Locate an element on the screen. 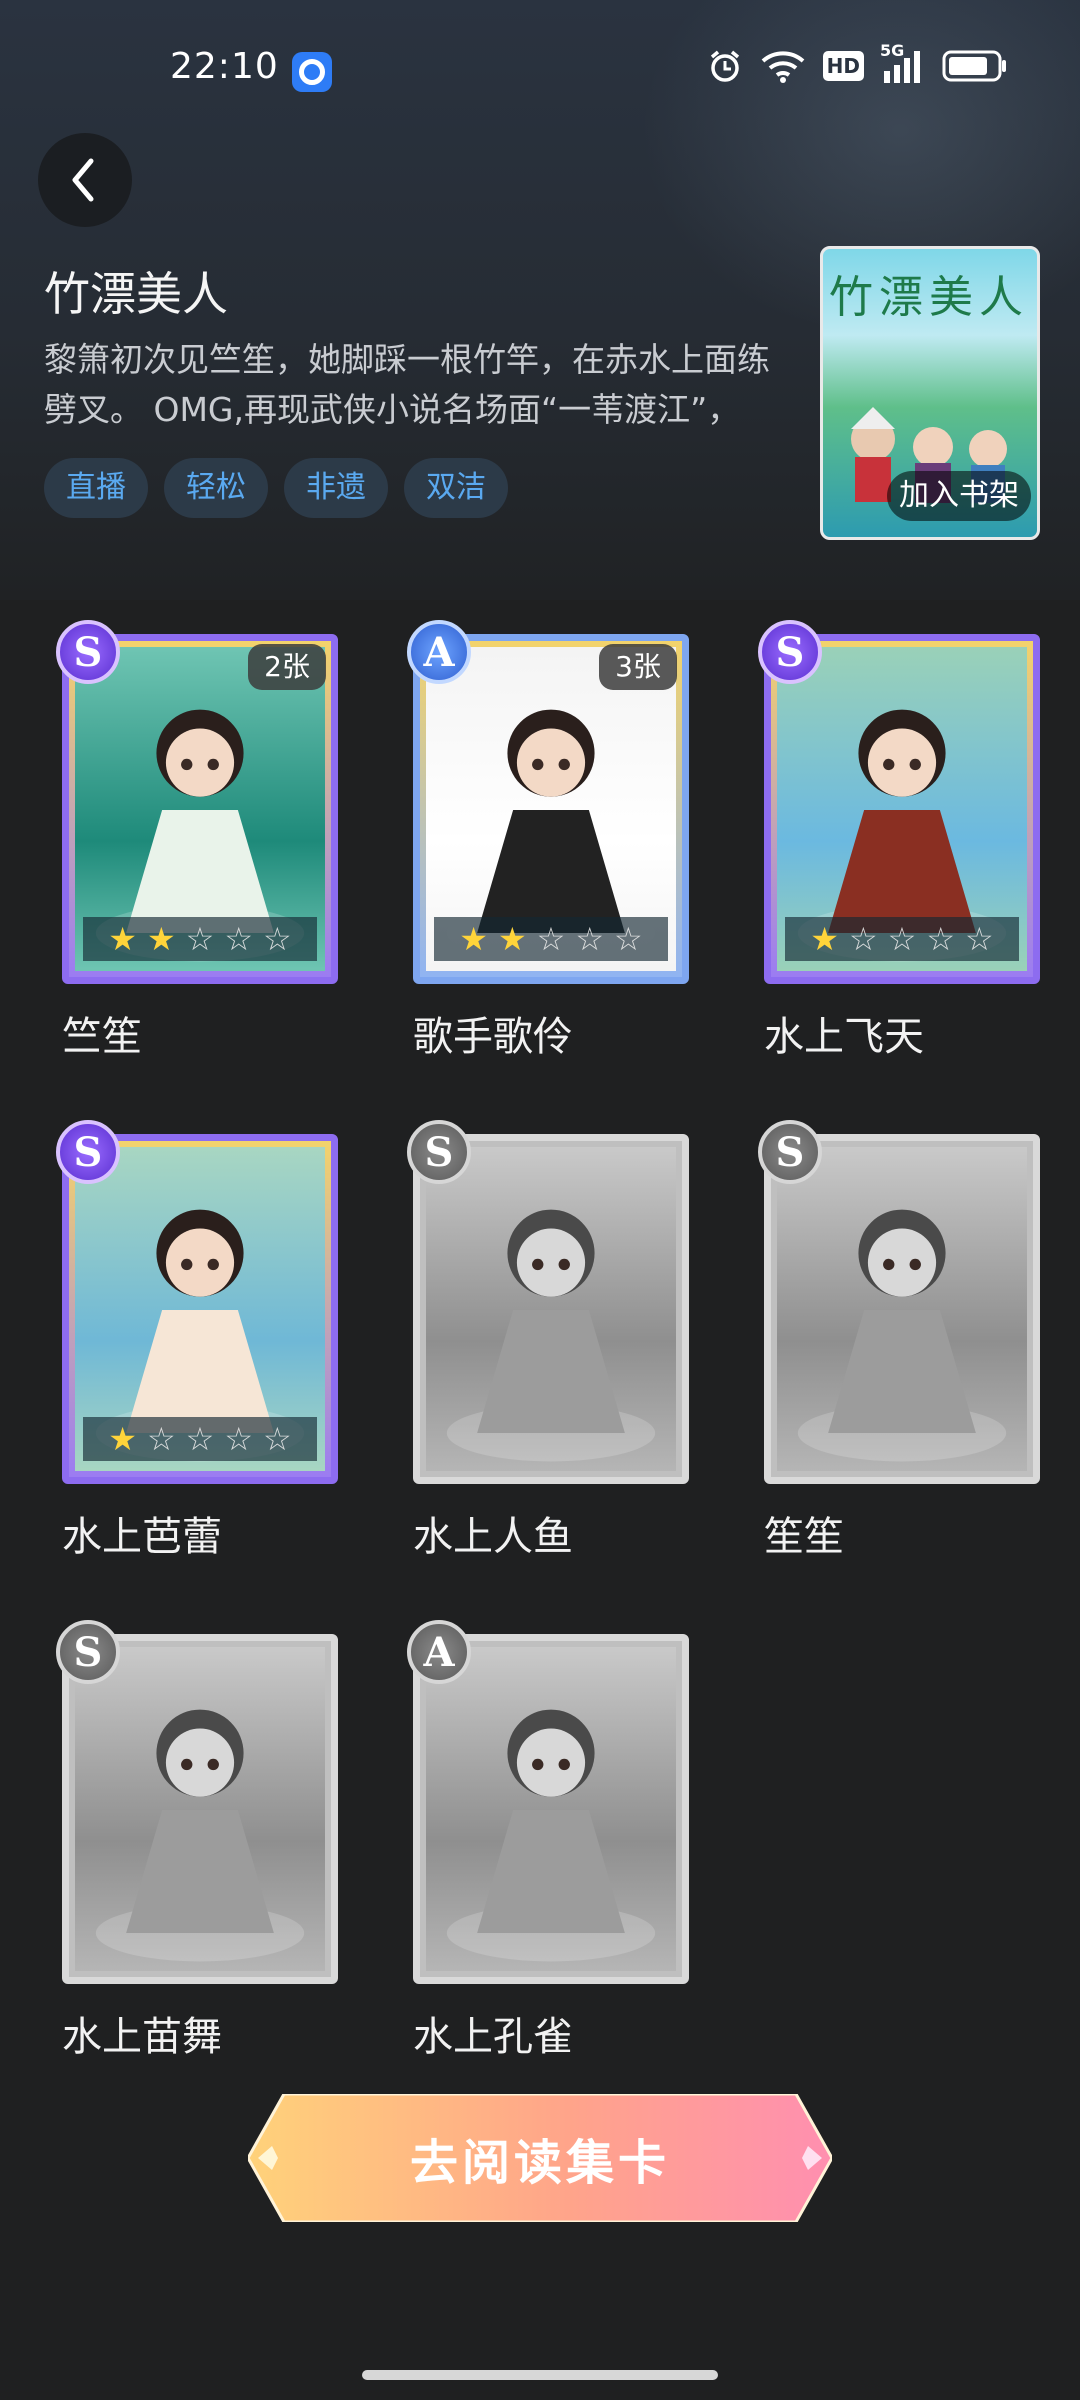 The height and width of the screenshot is (2400, 1080). battery-icon is located at coordinates (975, 66).